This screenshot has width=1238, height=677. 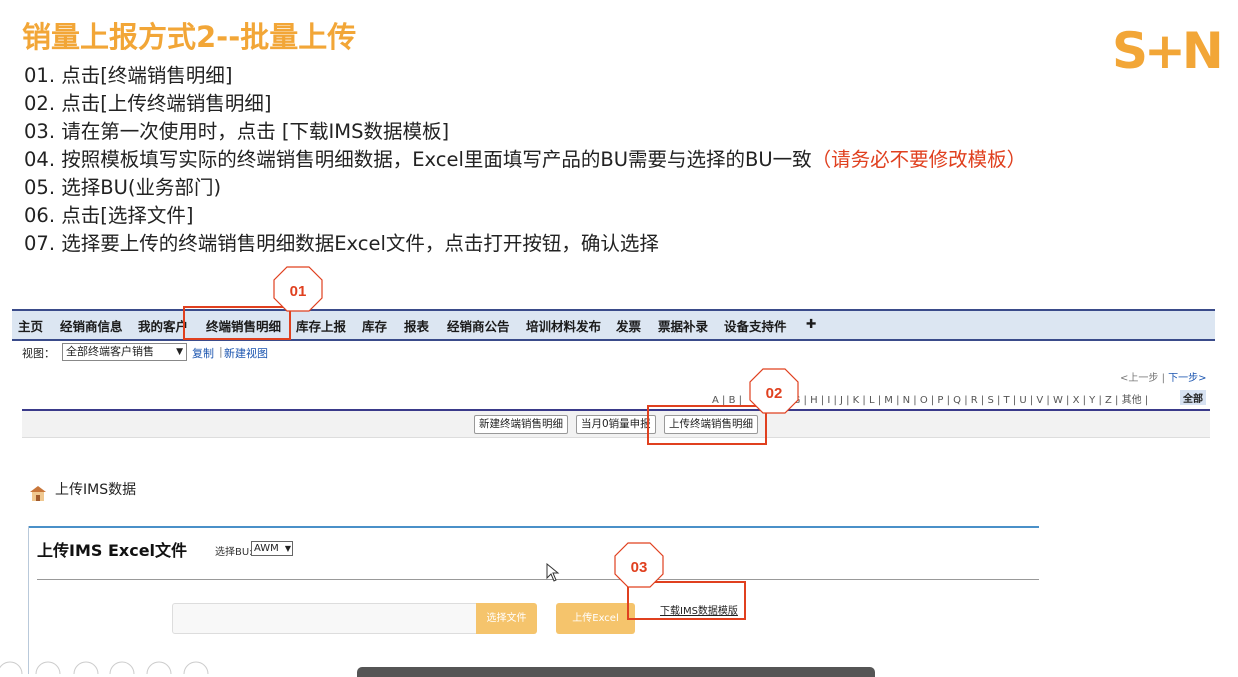 What do you see at coordinates (553, 572) in the screenshot?
I see `mouse-cursor-icon` at bounding box center [553, 572].